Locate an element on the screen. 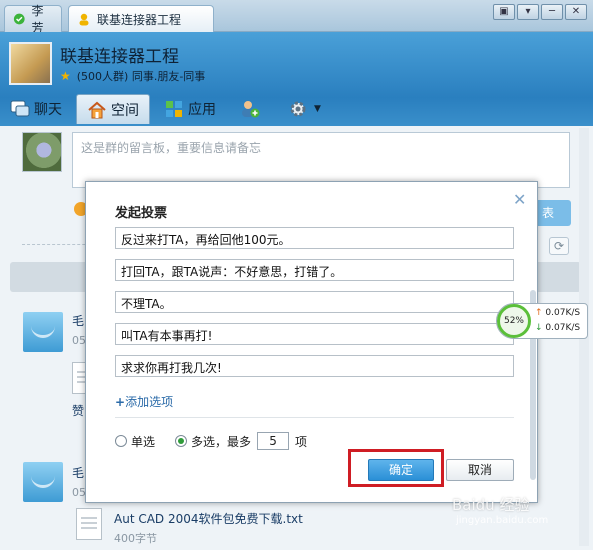  add-option-label: 添加选项 is located at coordinates (149, 402).